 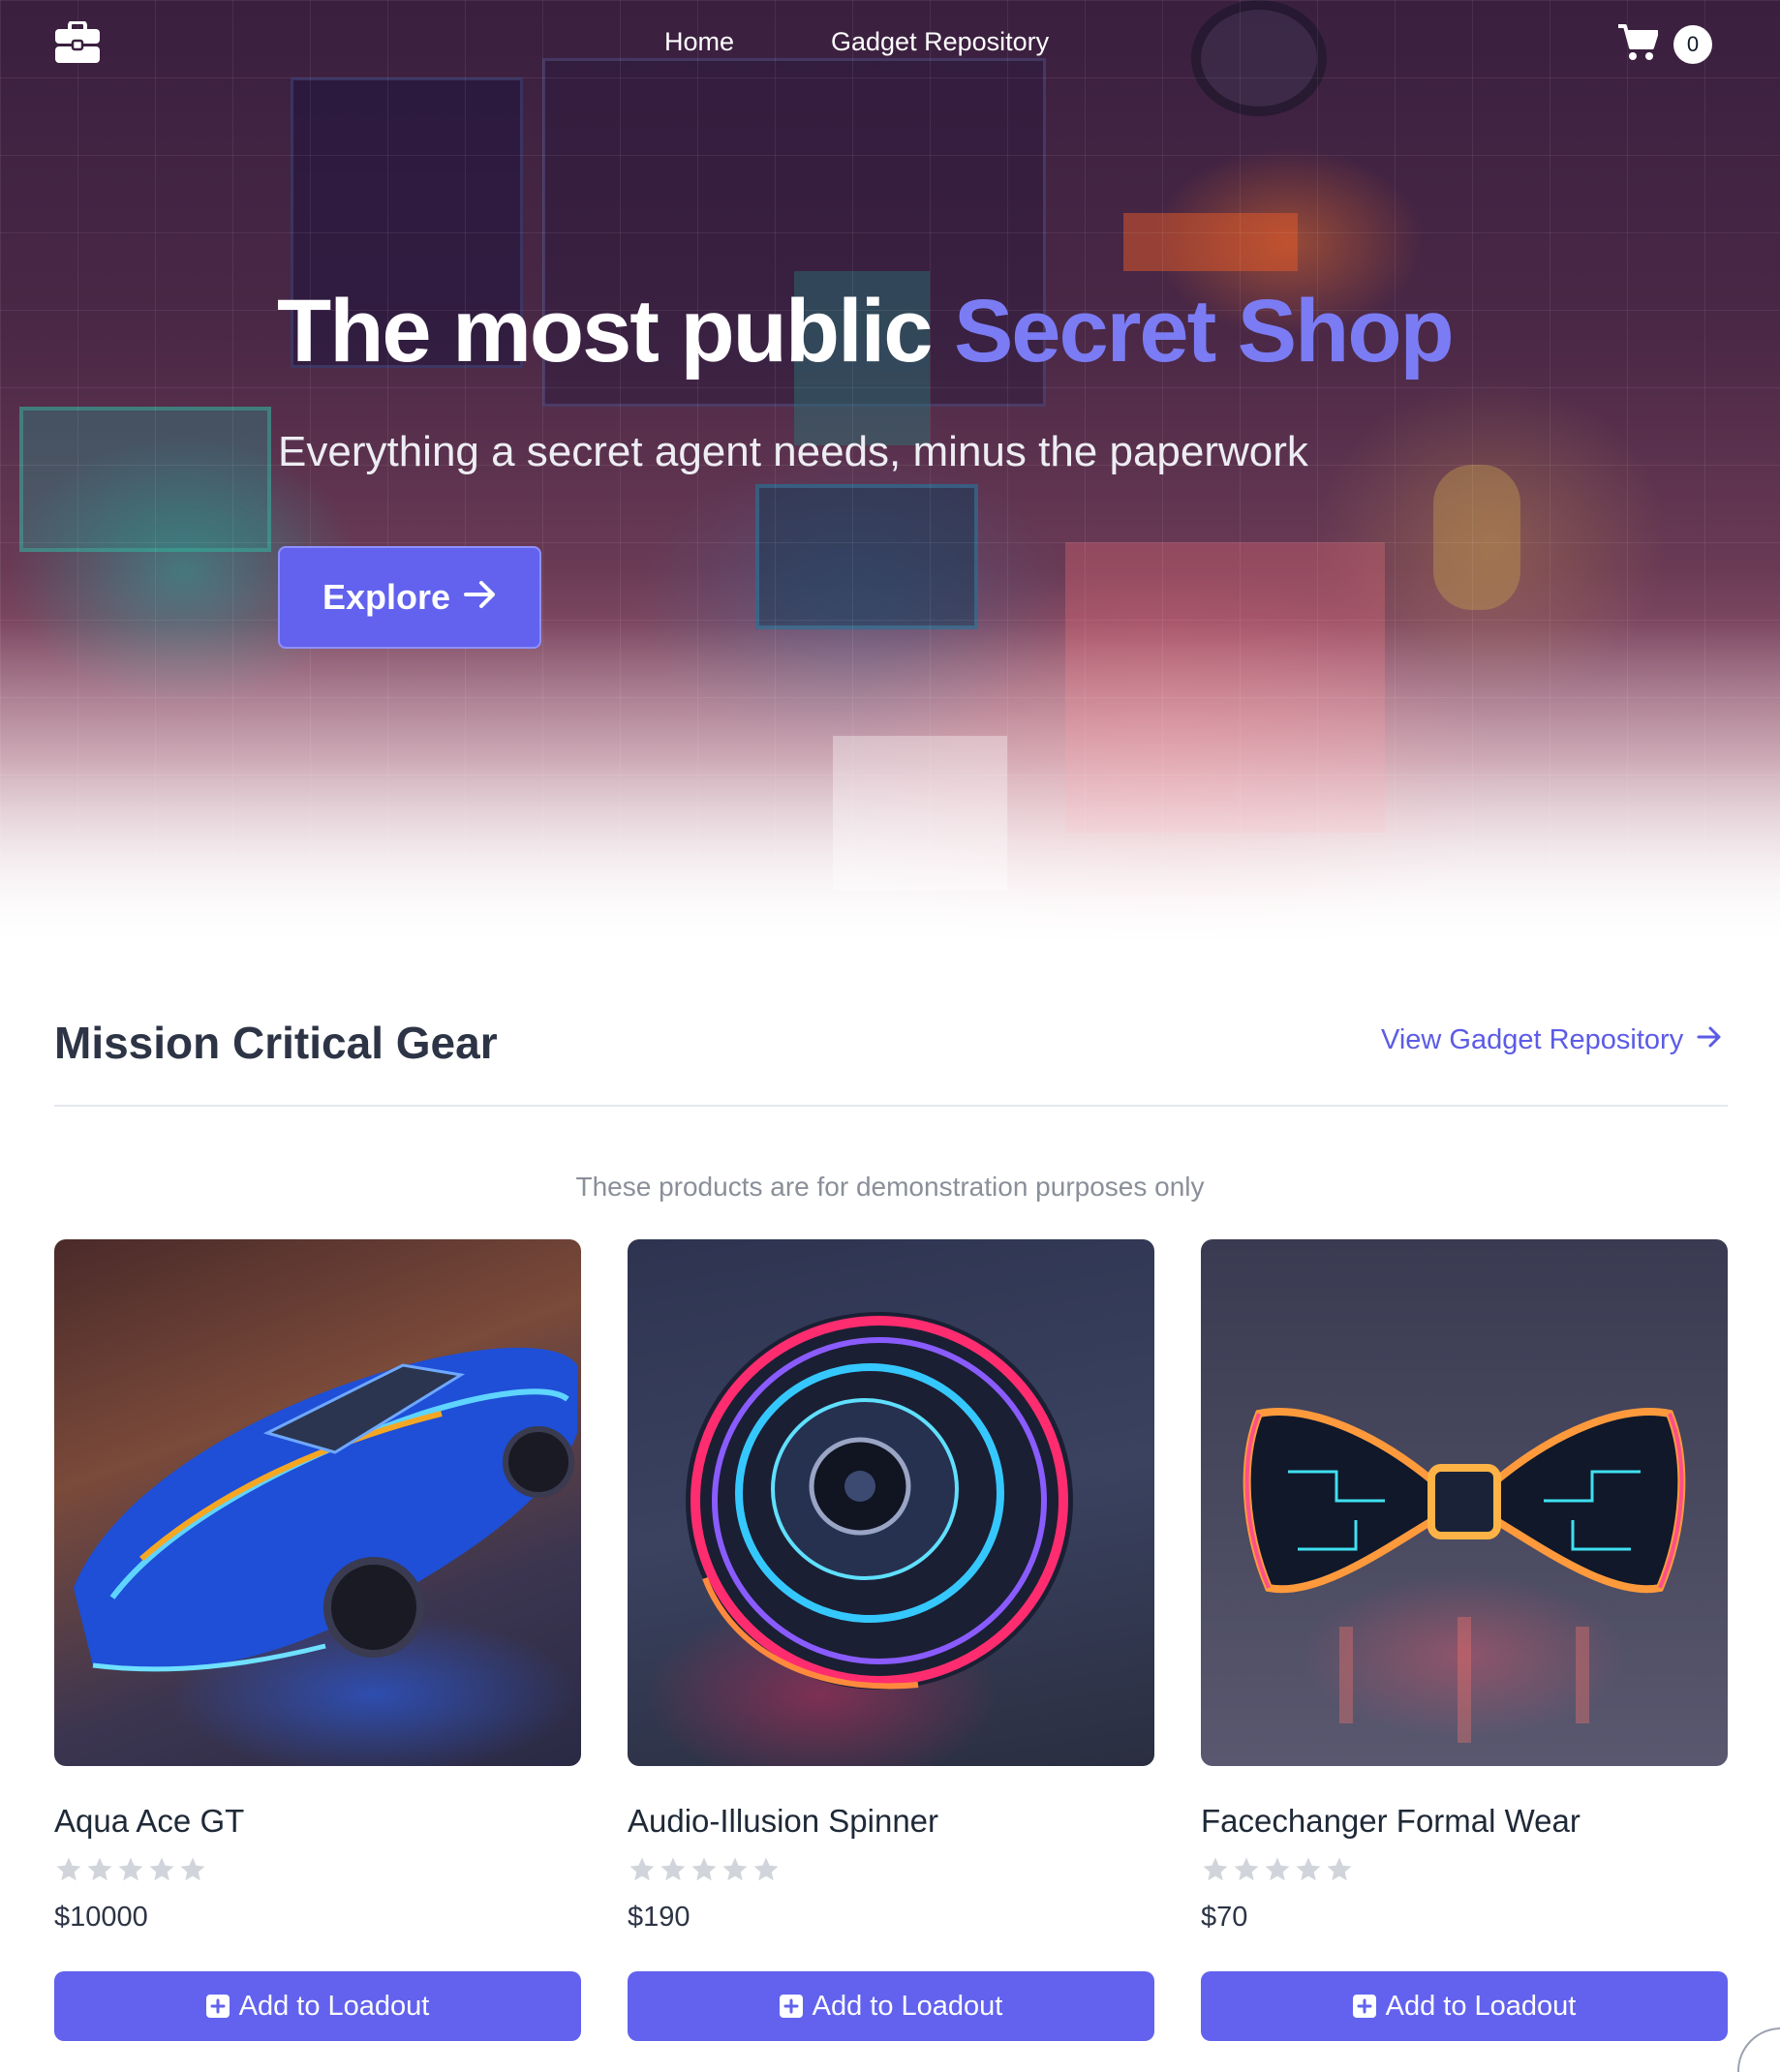 I want to click on product-image-audio-illusion-spinner, so click(x=891, y=1502).